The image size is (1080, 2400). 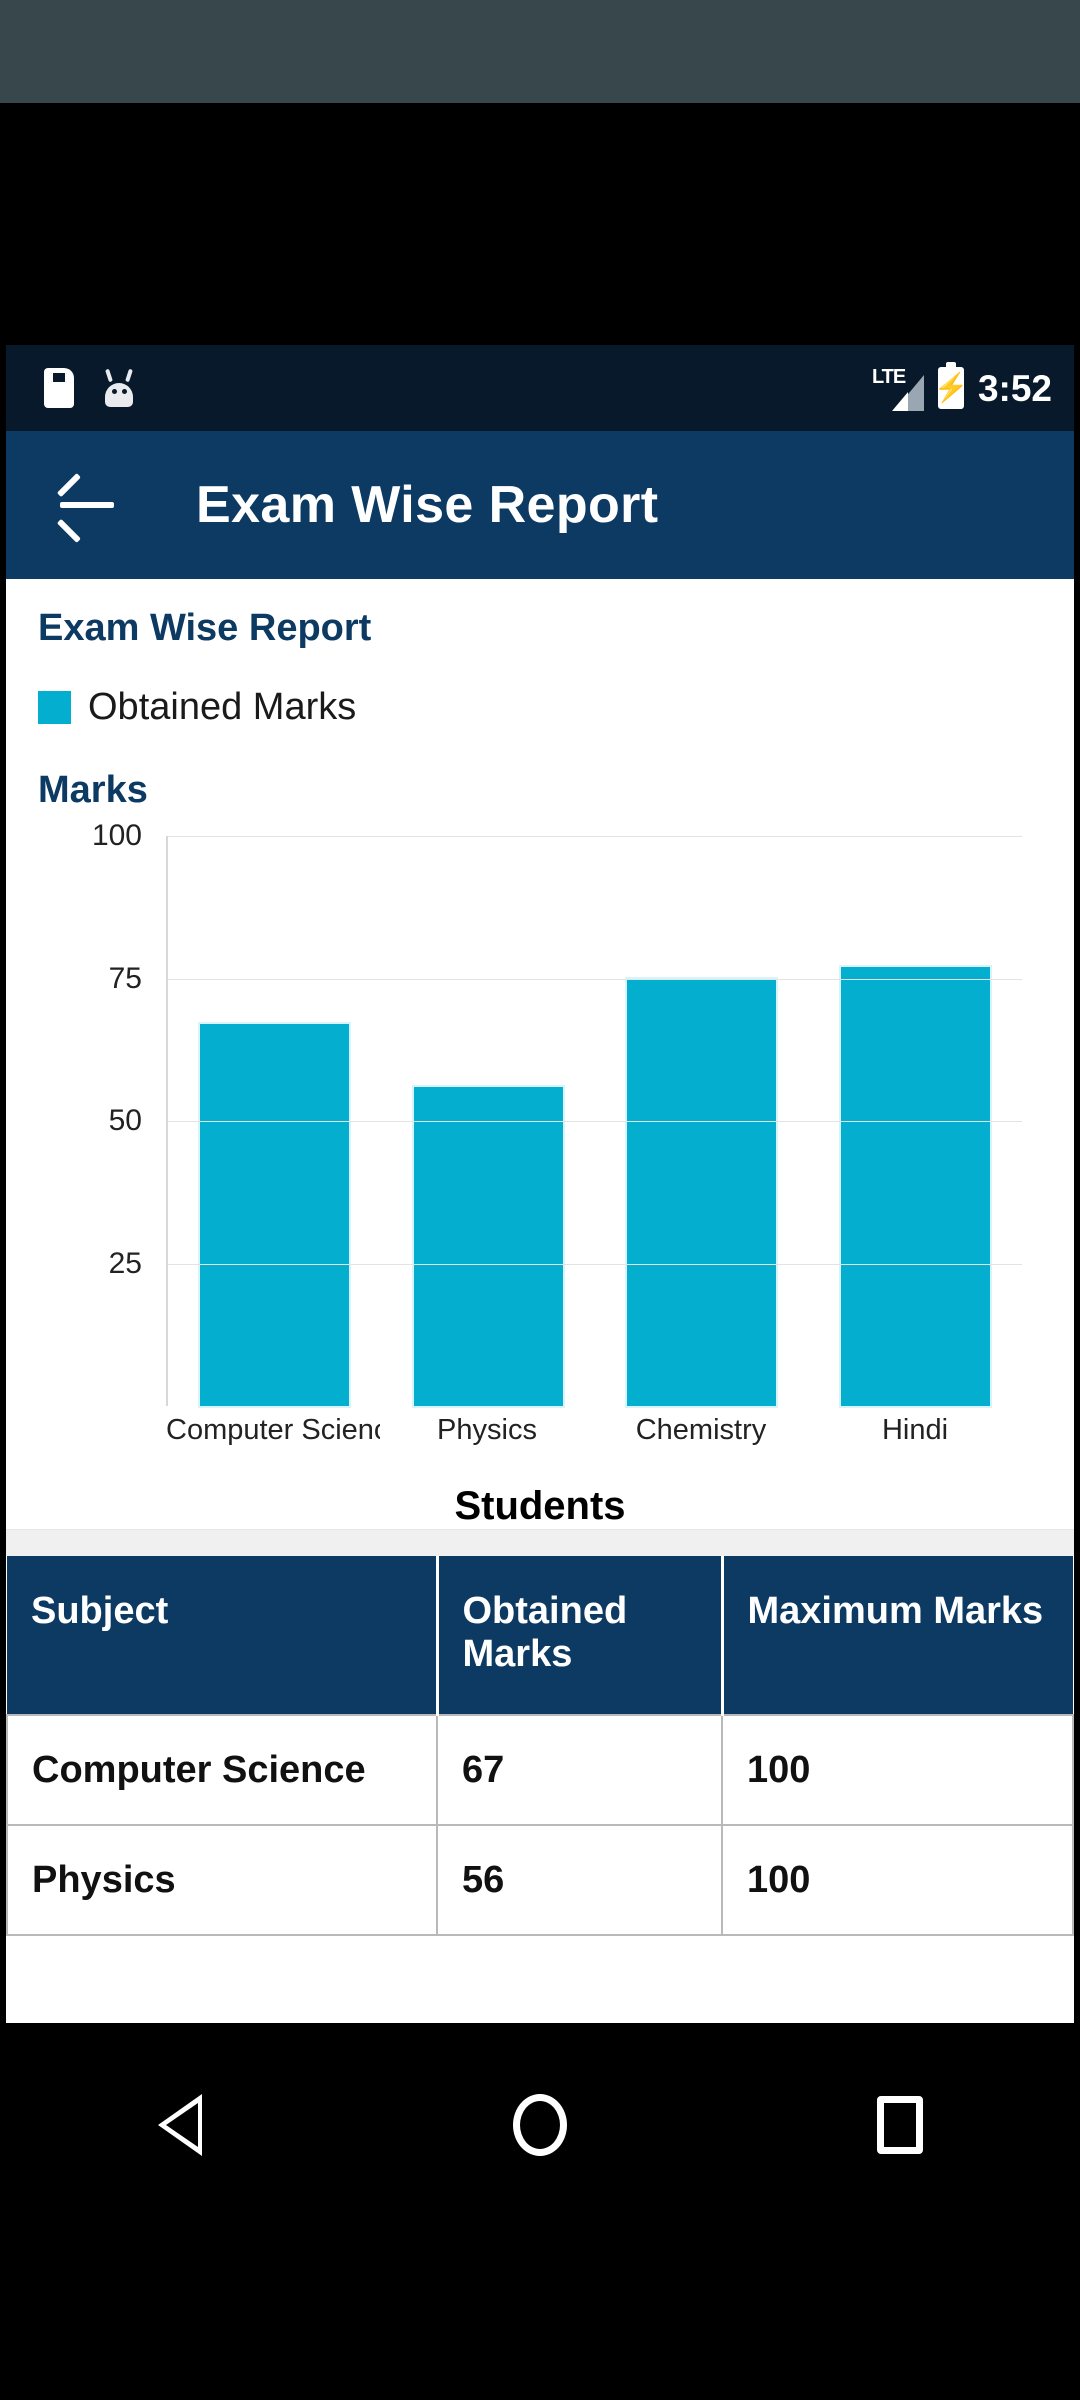 I want to click on nav-recents-button, so click(x=900, y=2125).